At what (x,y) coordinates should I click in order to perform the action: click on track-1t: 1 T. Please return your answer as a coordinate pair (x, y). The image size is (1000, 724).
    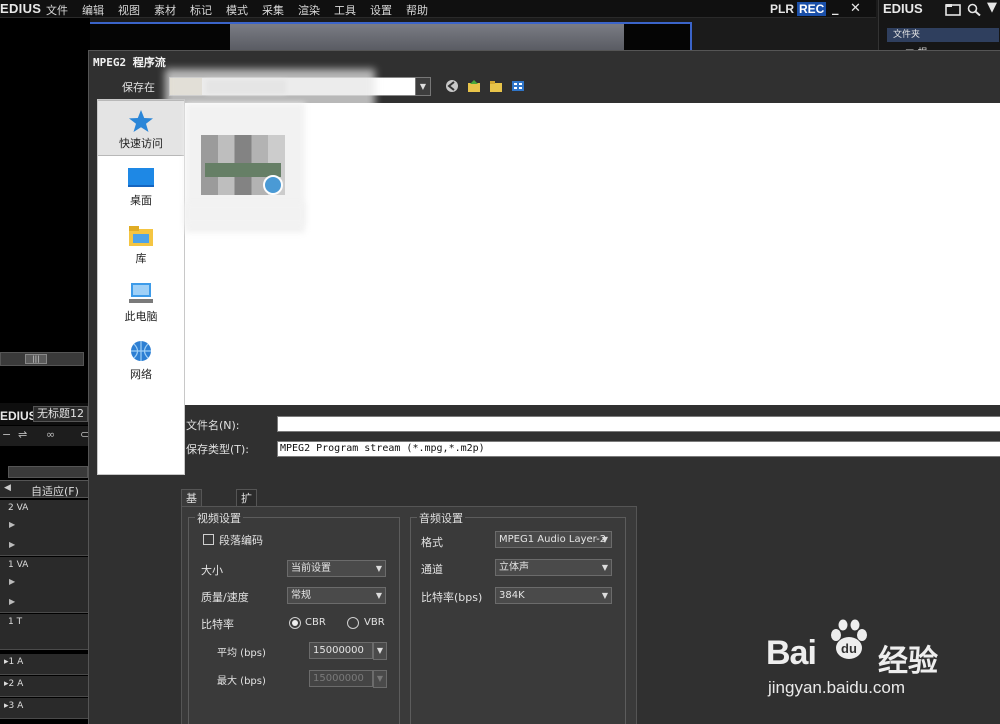
    Looking at the image, I should click on (44, 632).